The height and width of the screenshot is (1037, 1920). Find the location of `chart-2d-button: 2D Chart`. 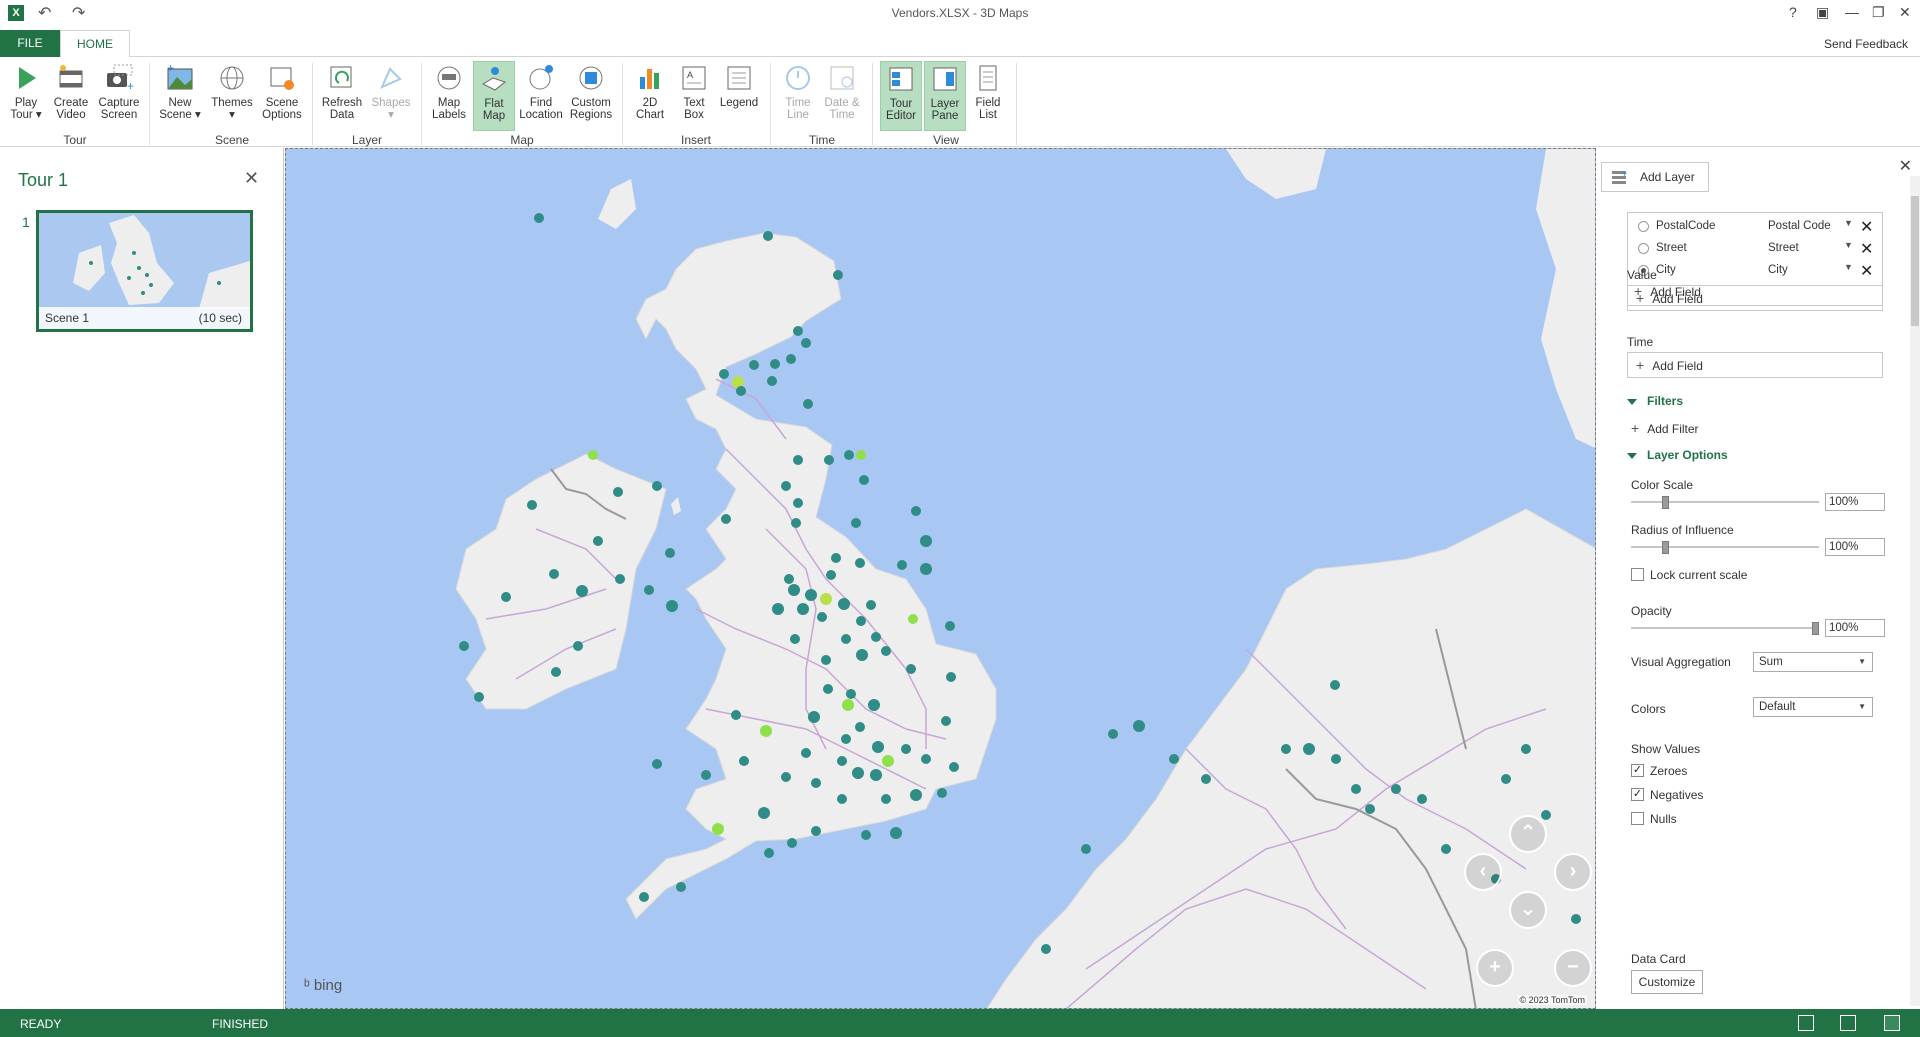

chart-2d-button: 2D Chart is located at coordinates (650, 96).